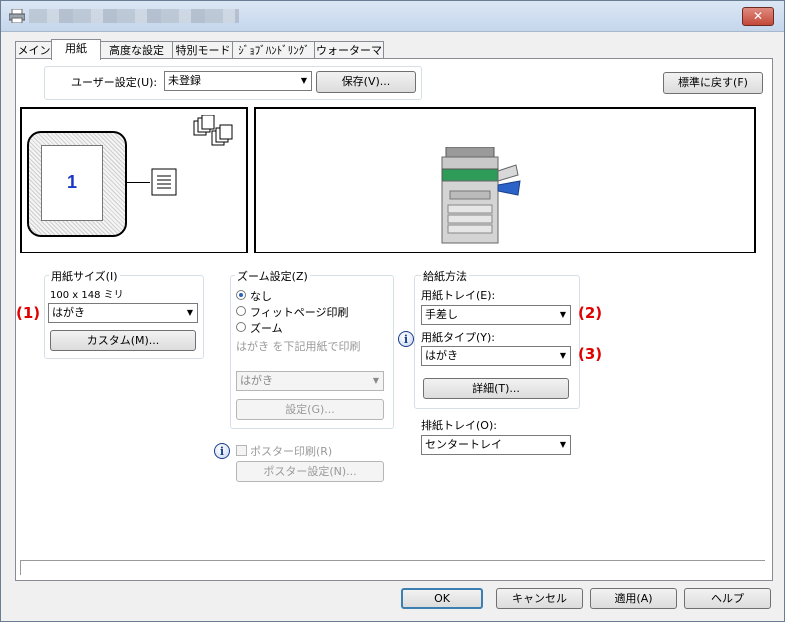 The width and height of the screenshot is (785, 622). What do you see at coordinates (442, 598) in the screenshot?
I see `ok-button: OK` at bounding box center [442, 598].